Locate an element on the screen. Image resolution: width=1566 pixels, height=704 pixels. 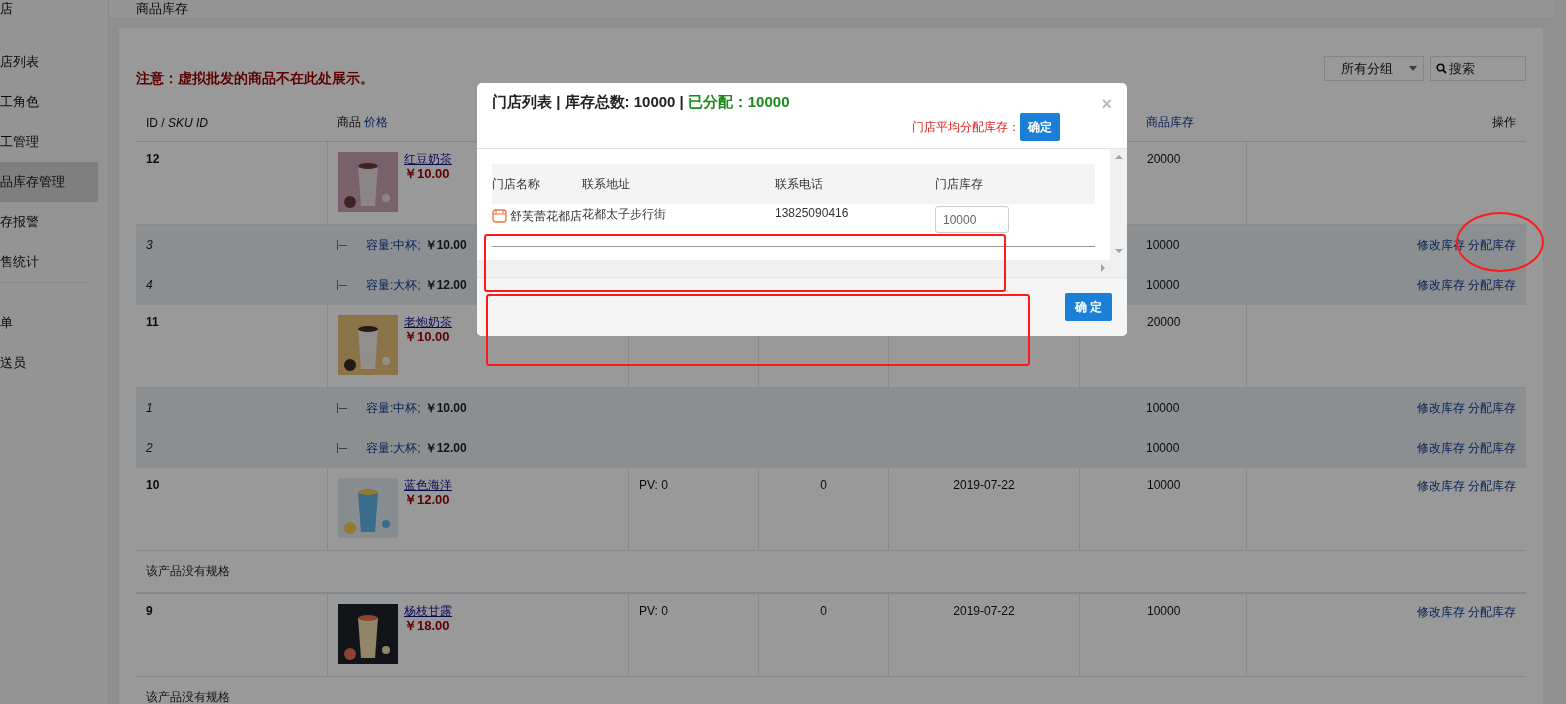
average-label: 门店平均分配库存： is located at coordinates (966, 127).